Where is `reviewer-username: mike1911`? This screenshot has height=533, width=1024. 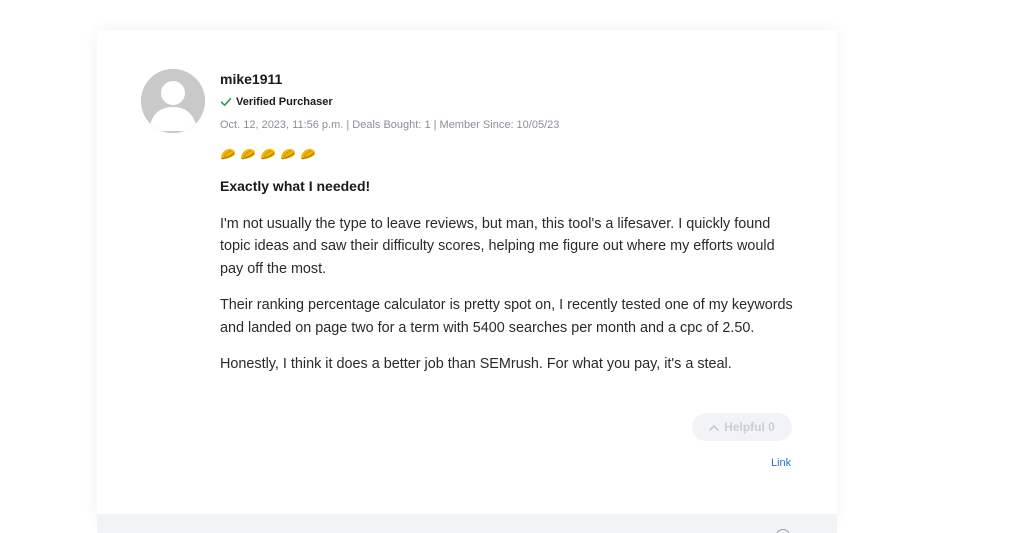 reviewer-username: mike1911 is located at coordinates (510, 79).